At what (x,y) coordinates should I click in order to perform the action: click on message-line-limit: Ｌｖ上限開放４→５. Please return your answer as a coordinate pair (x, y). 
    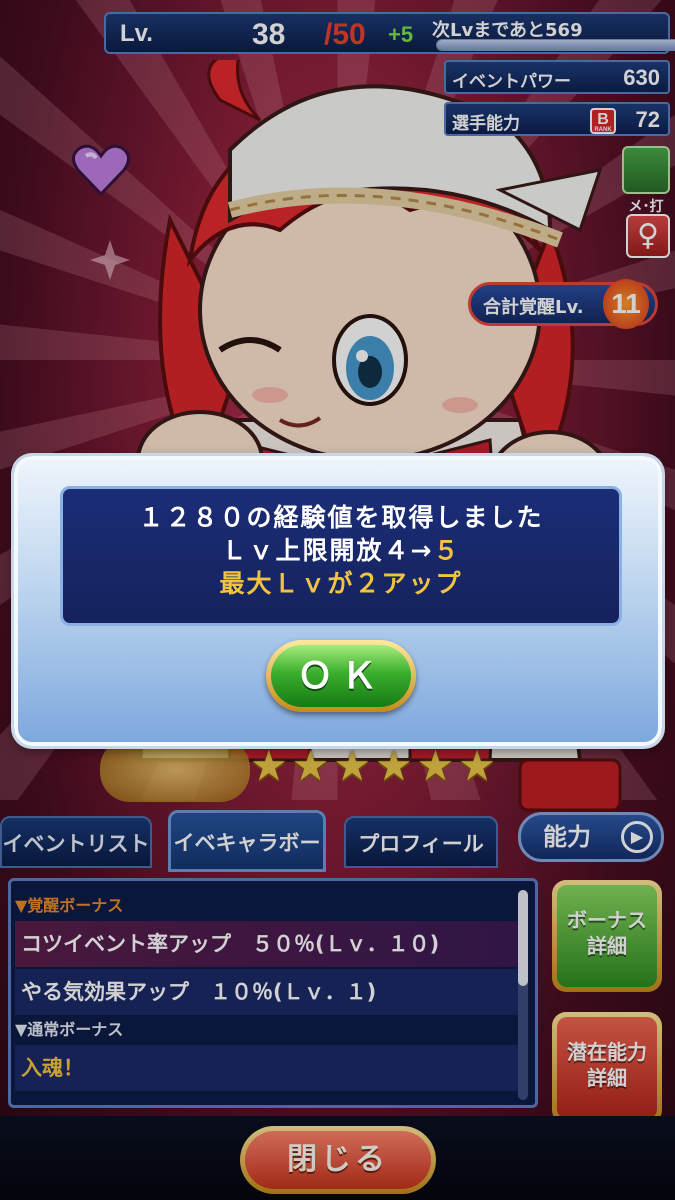
    Looking at the image, I should click on (341, 550).